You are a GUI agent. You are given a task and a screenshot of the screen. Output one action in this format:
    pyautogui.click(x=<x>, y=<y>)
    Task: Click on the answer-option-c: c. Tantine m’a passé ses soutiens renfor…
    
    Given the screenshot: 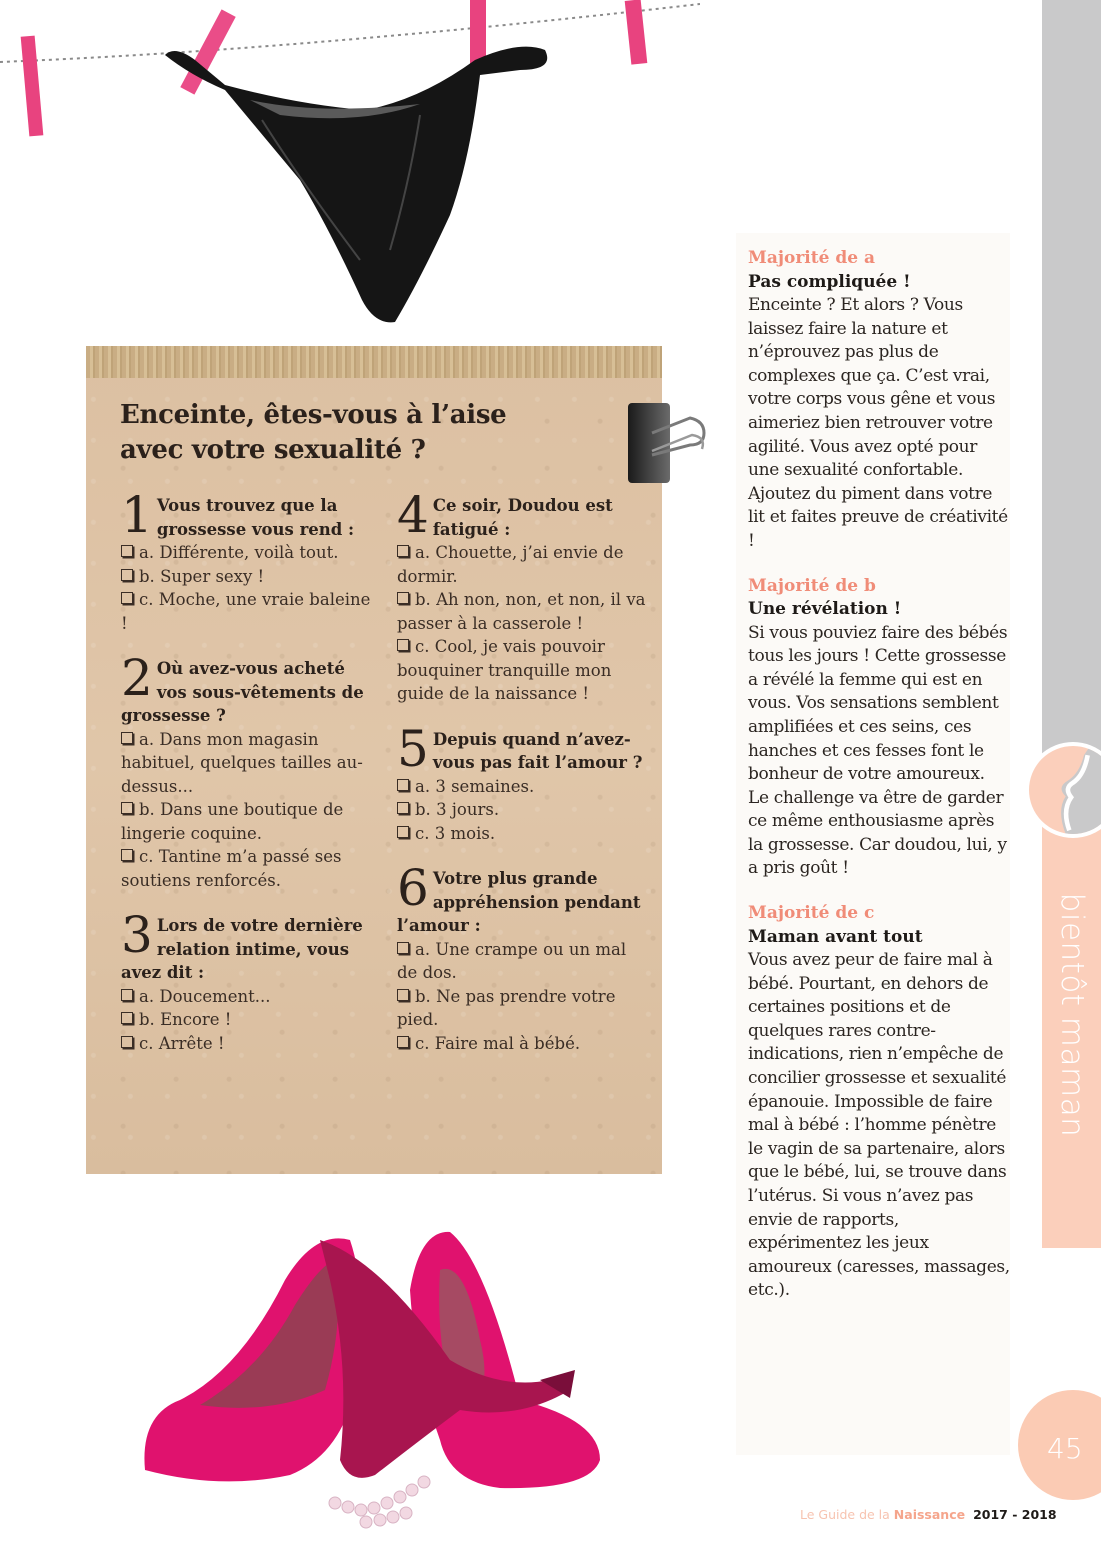 What is the action you would take?
    pyautogui.click(x=246, y=868)
    